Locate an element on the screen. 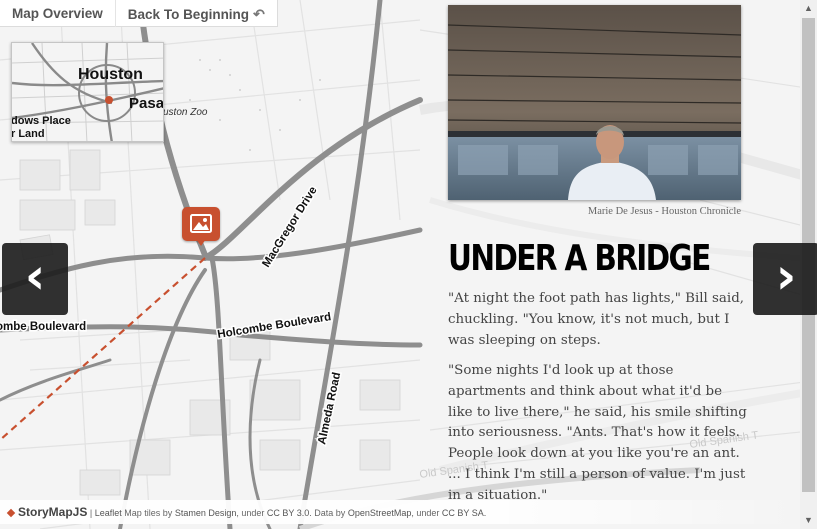 This screenshot has width=817, height=529. road-label-macgregor: MacGregor Drive is located at coordinates (289, 227).